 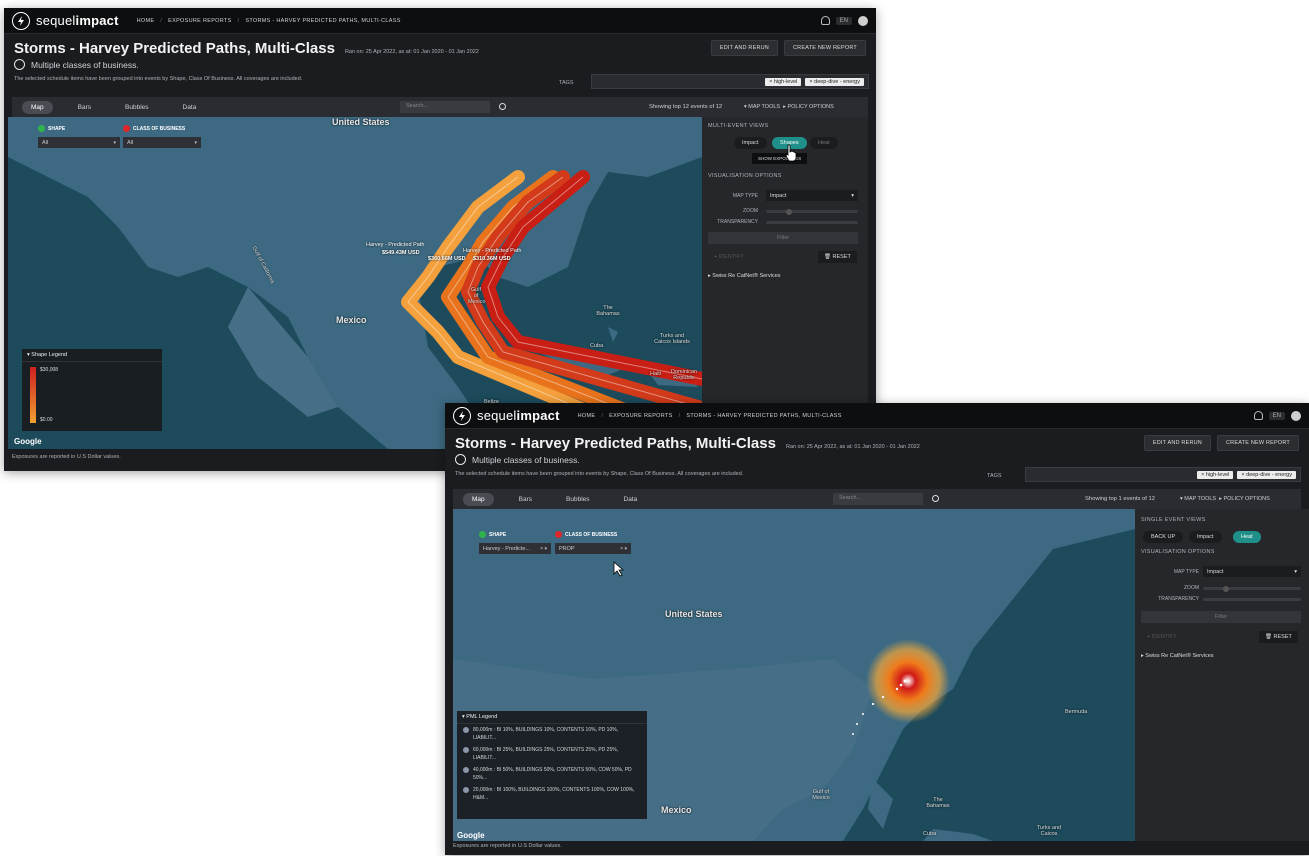 I want to click on legend-toggle: ▾ PML Legend, so click(x=552, y=717).